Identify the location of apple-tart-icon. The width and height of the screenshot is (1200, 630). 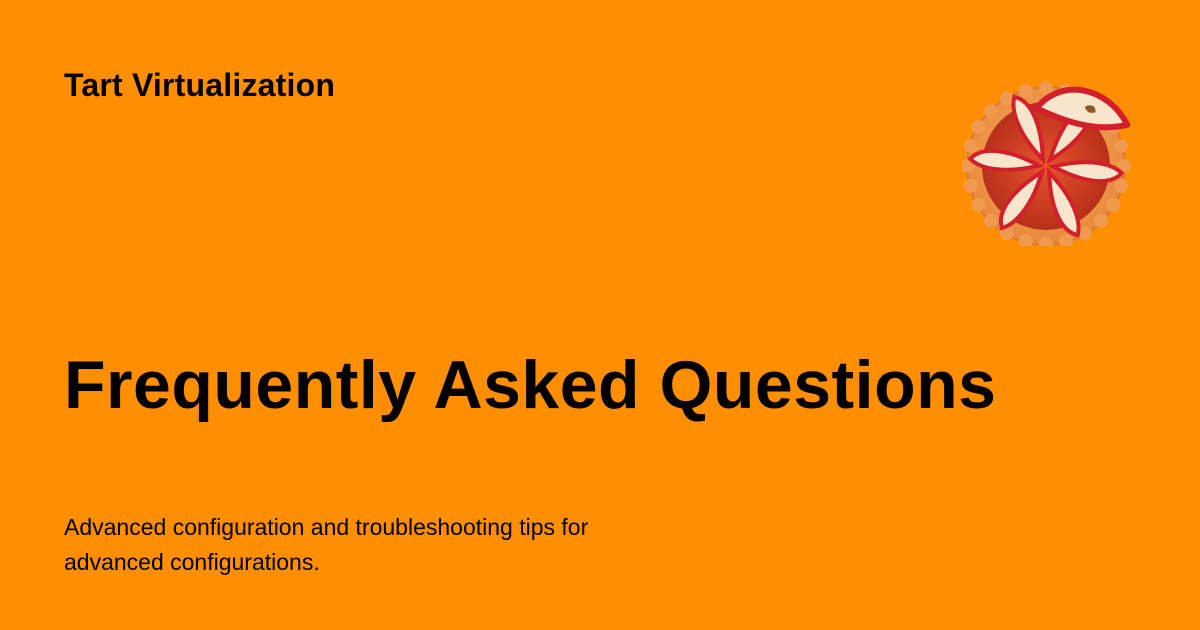
(1052, 163).